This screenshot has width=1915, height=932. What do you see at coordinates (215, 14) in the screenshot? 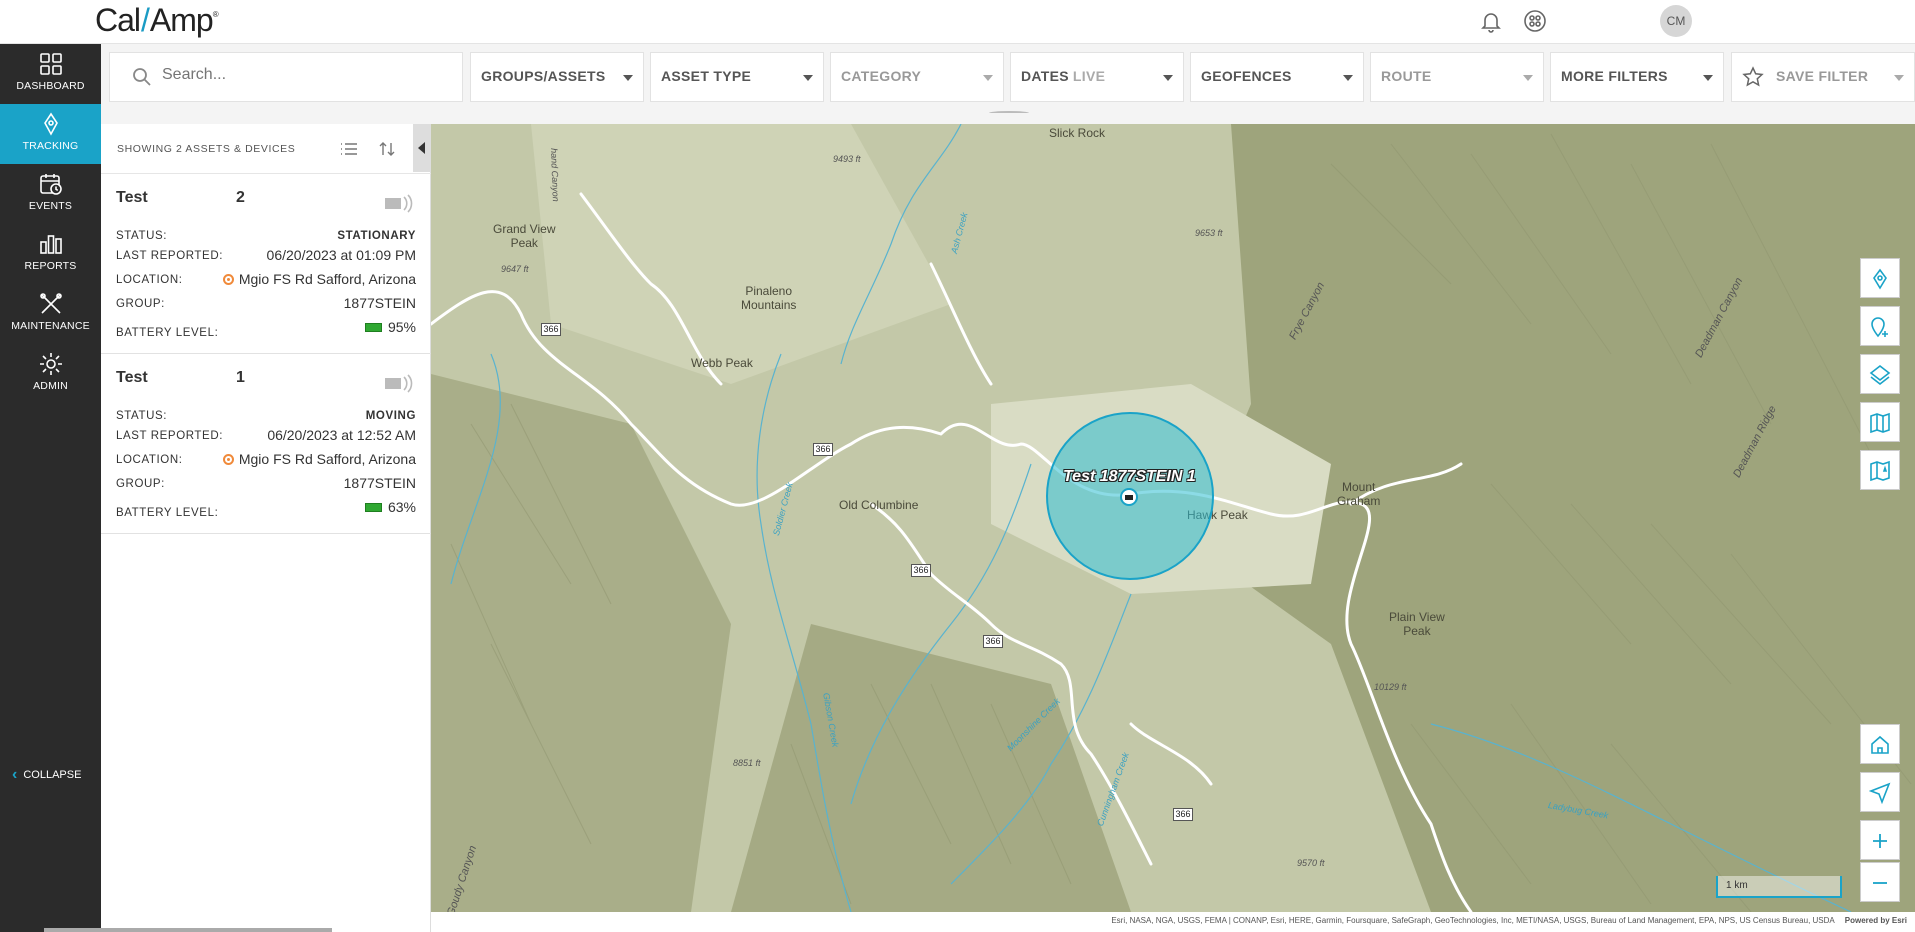
I see `trademark: ®` at bounding box center [215, 14].